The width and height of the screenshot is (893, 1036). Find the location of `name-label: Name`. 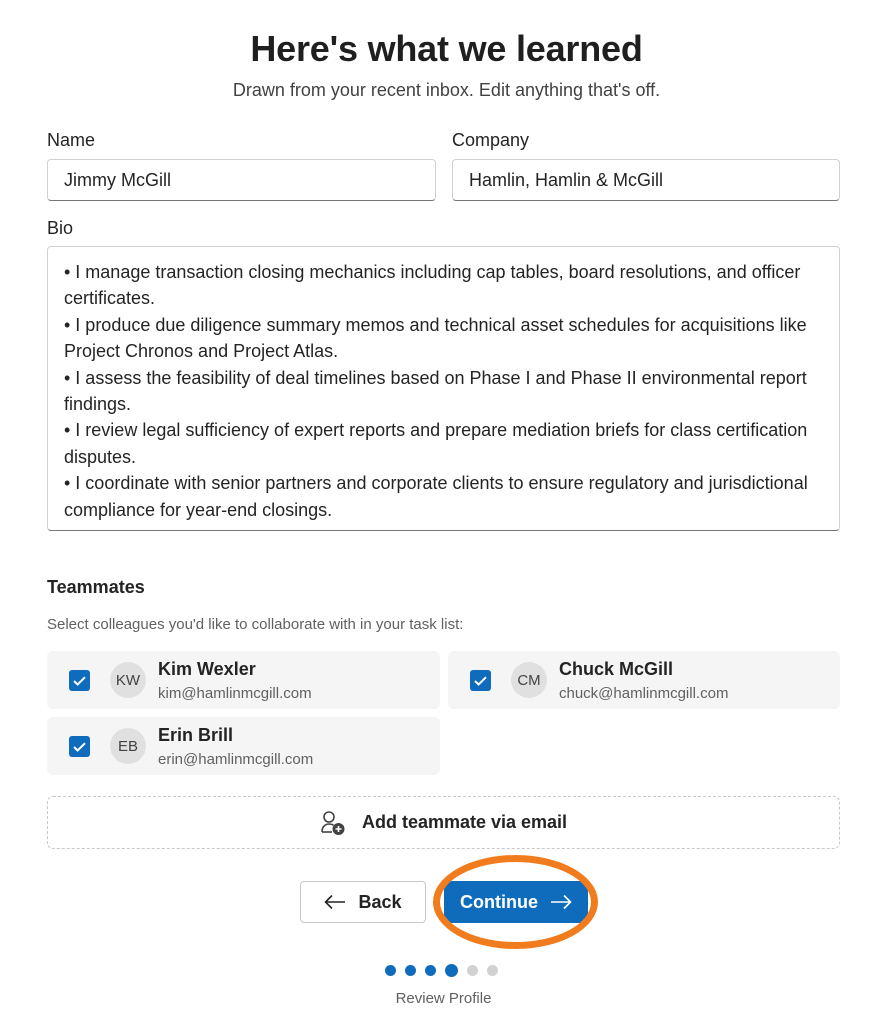

name-label: Name is located at coordinates (71, 140).